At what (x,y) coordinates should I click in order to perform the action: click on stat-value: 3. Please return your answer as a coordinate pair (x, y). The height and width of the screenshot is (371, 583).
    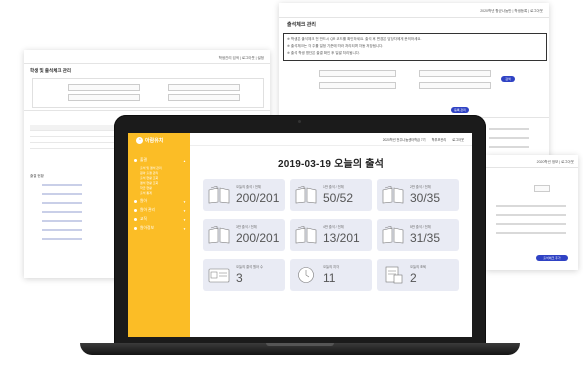
    Looking at the image, I should click on (239, 278).